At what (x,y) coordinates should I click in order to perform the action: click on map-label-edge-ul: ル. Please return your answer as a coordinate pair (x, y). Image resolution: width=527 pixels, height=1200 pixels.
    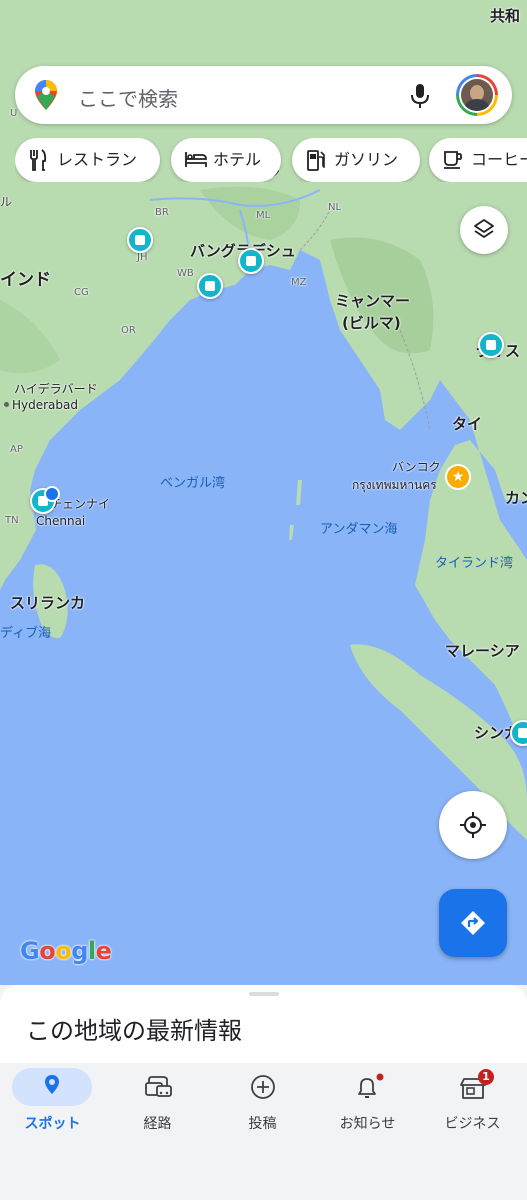
    Looking at the image, I should click on (6, 202).